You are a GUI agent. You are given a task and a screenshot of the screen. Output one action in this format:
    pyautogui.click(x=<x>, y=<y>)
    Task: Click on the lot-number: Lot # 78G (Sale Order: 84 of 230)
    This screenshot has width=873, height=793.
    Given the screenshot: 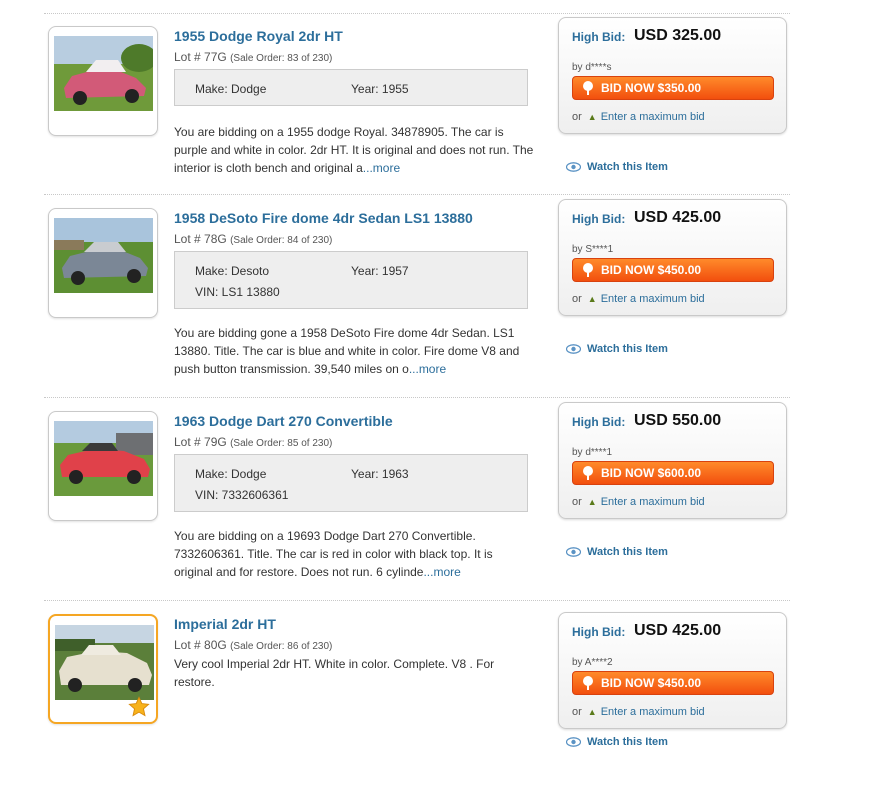 What is the action you would take?
    pyautogui.click(x=253, y=239)
    